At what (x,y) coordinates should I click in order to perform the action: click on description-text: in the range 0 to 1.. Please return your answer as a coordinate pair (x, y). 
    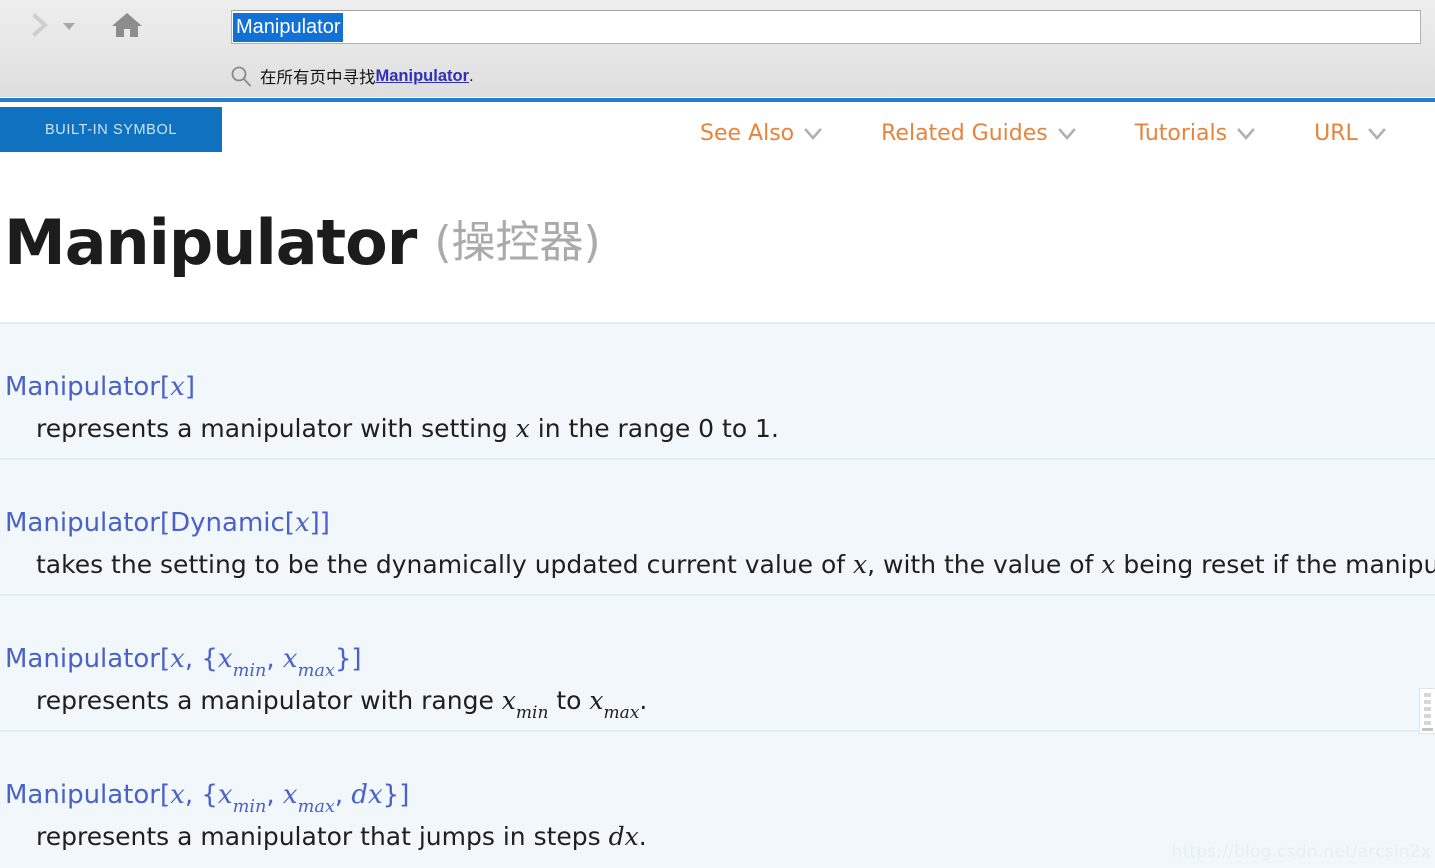
    Looking at the image, I should click on (654, 428).